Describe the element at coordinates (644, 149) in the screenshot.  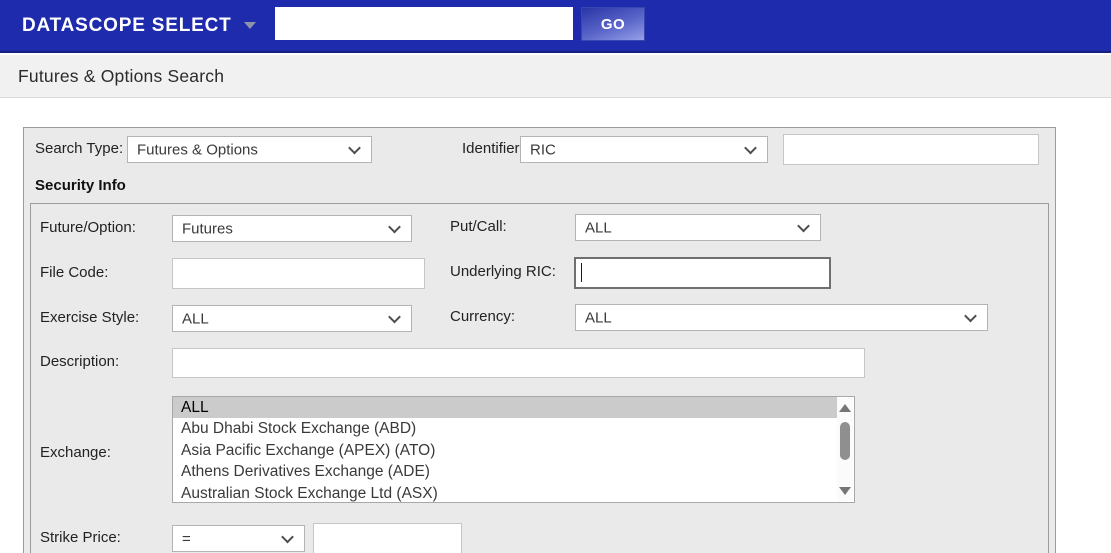
I see `identifier-select: RIC` at that location.